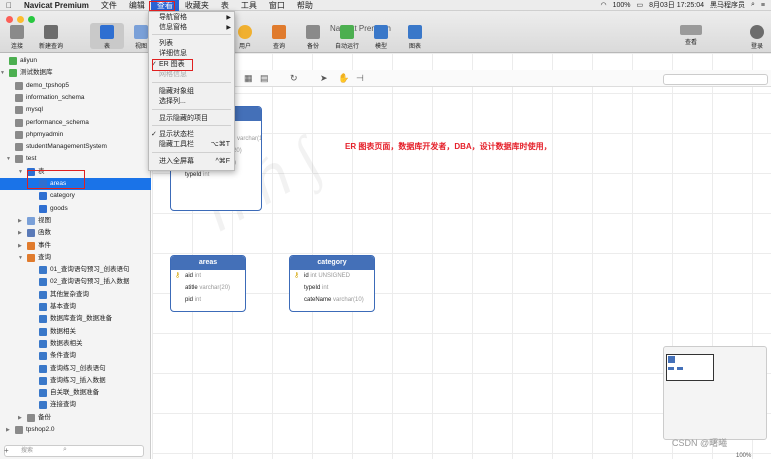  I want to click on new-query-button: 新建查询, so click(51, 37).